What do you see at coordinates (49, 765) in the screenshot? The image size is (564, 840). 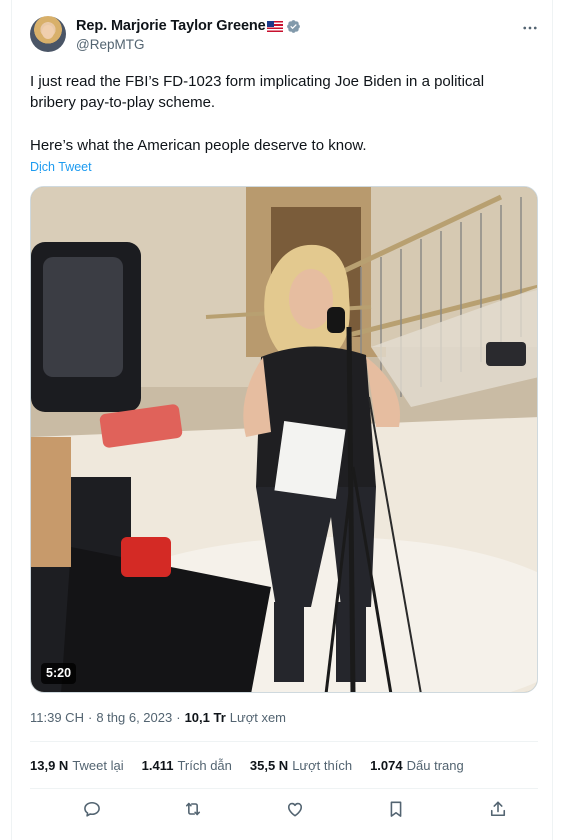 I see `retweet-count: 13,9 N` at bounding box center [49, 765].